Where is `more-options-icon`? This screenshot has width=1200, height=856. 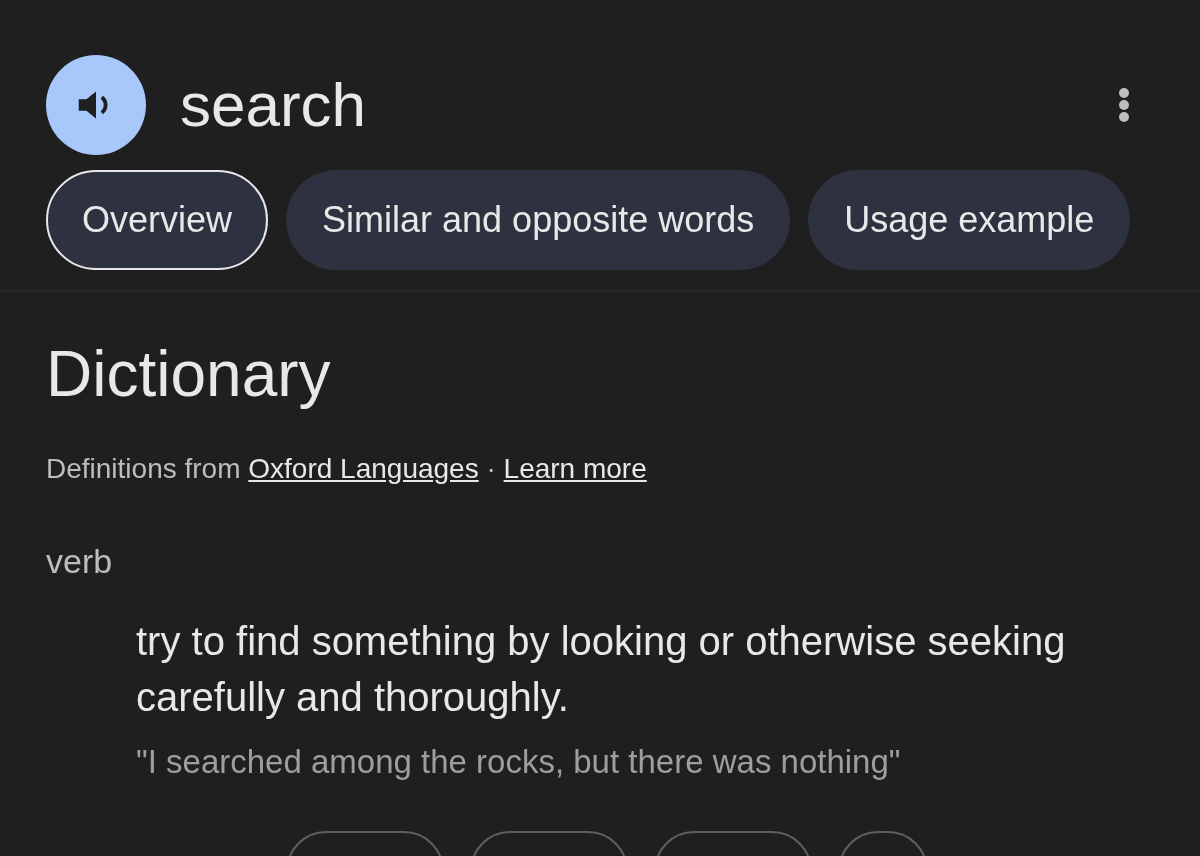
more-options-icon is located at coordinates (1124, 105).